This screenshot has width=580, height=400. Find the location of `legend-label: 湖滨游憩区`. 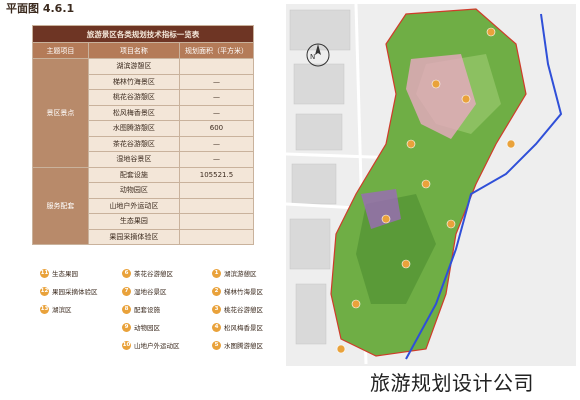

legend-label: 湖滨游憩区 is located at coordinates (240, 274).